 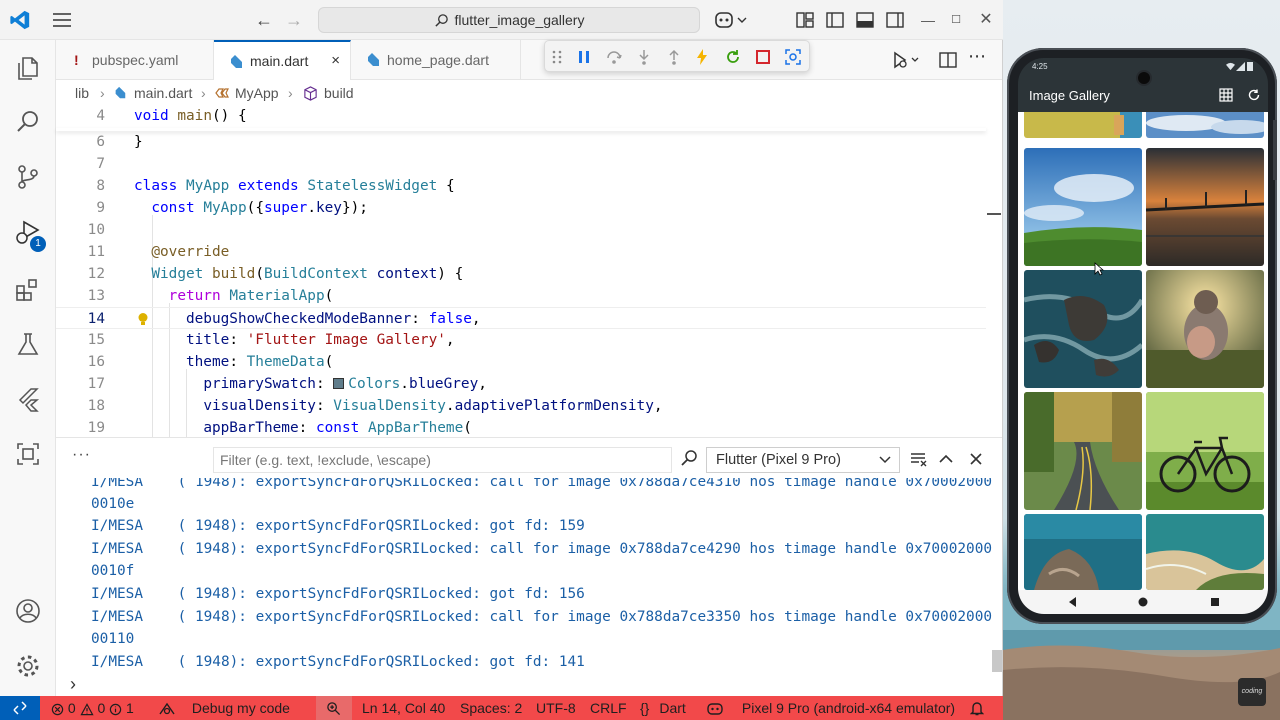 What do you see at coordinates (584, 57) in the screenshot?
I see `pause-icon` at bounding box center [584, 57].